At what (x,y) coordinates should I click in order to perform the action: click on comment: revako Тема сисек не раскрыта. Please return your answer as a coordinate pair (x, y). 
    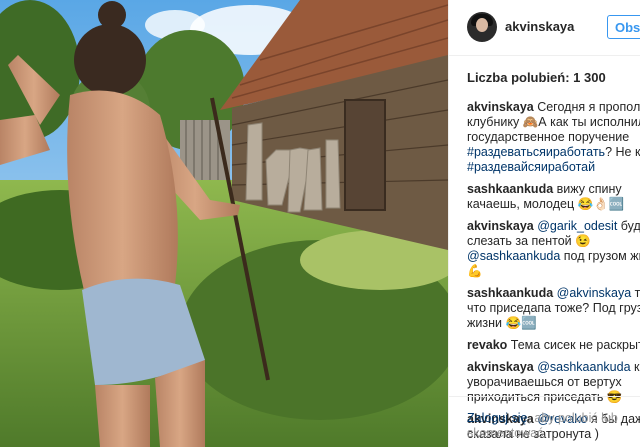
    Looking at the image, I should click on (553, 345).